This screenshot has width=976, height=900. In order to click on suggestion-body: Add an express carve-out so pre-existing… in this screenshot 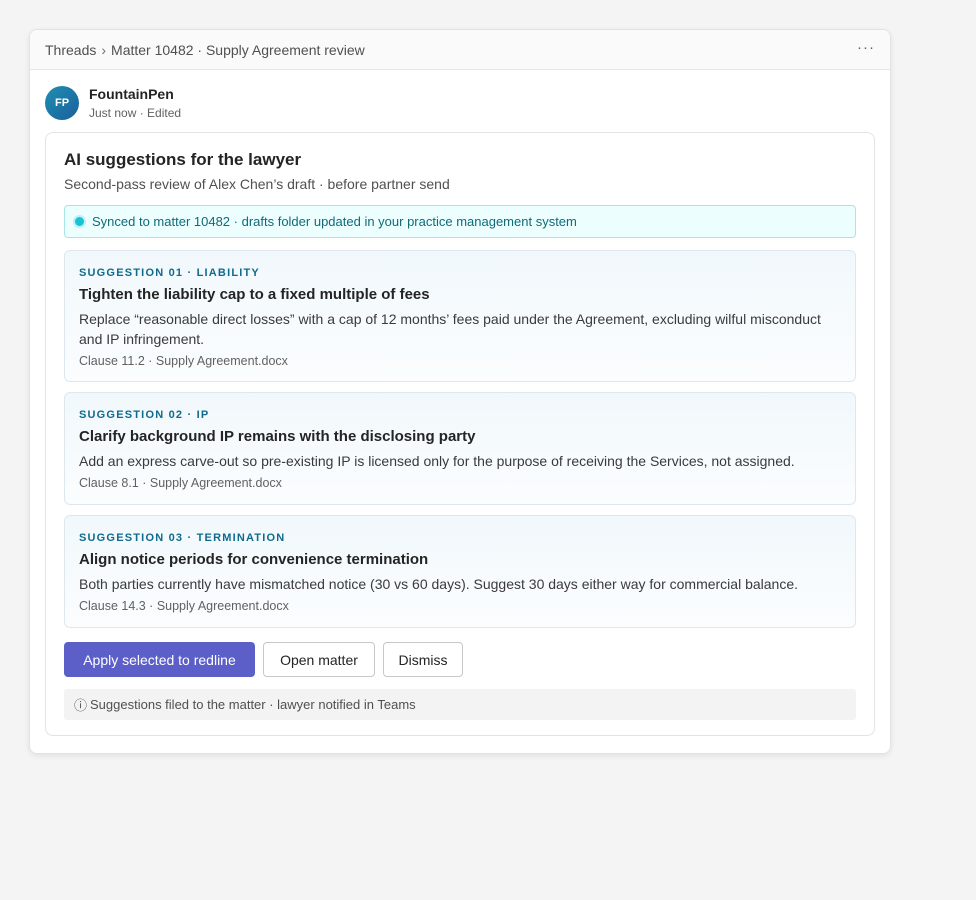, I will do `click(437, 461)`.